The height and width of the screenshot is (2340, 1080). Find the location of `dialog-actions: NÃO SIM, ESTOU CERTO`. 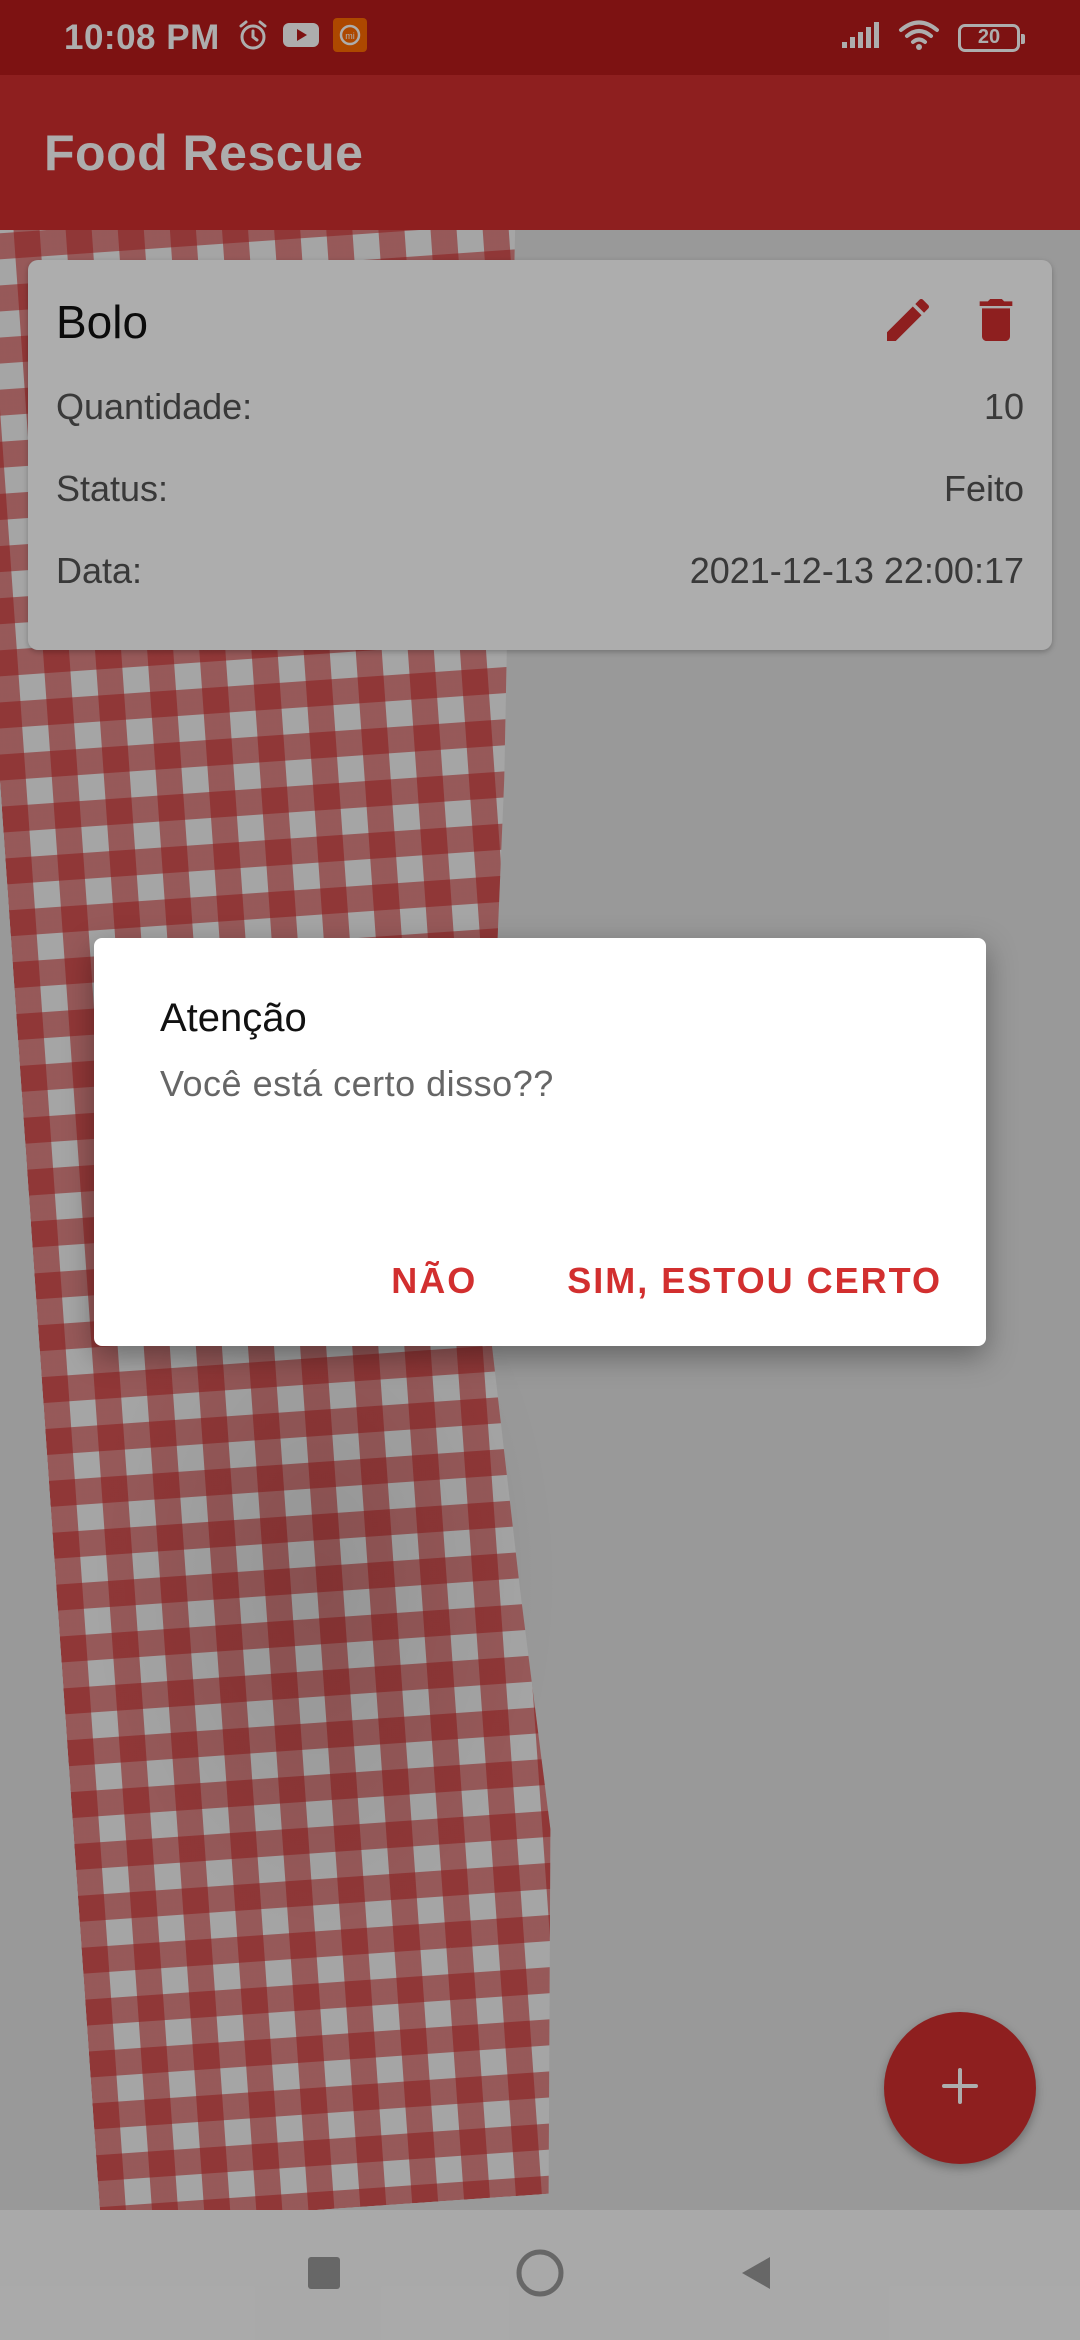

dialog-actions: NÃO SIM, ESTOU CERTO is located at coordinates (666, 1281).